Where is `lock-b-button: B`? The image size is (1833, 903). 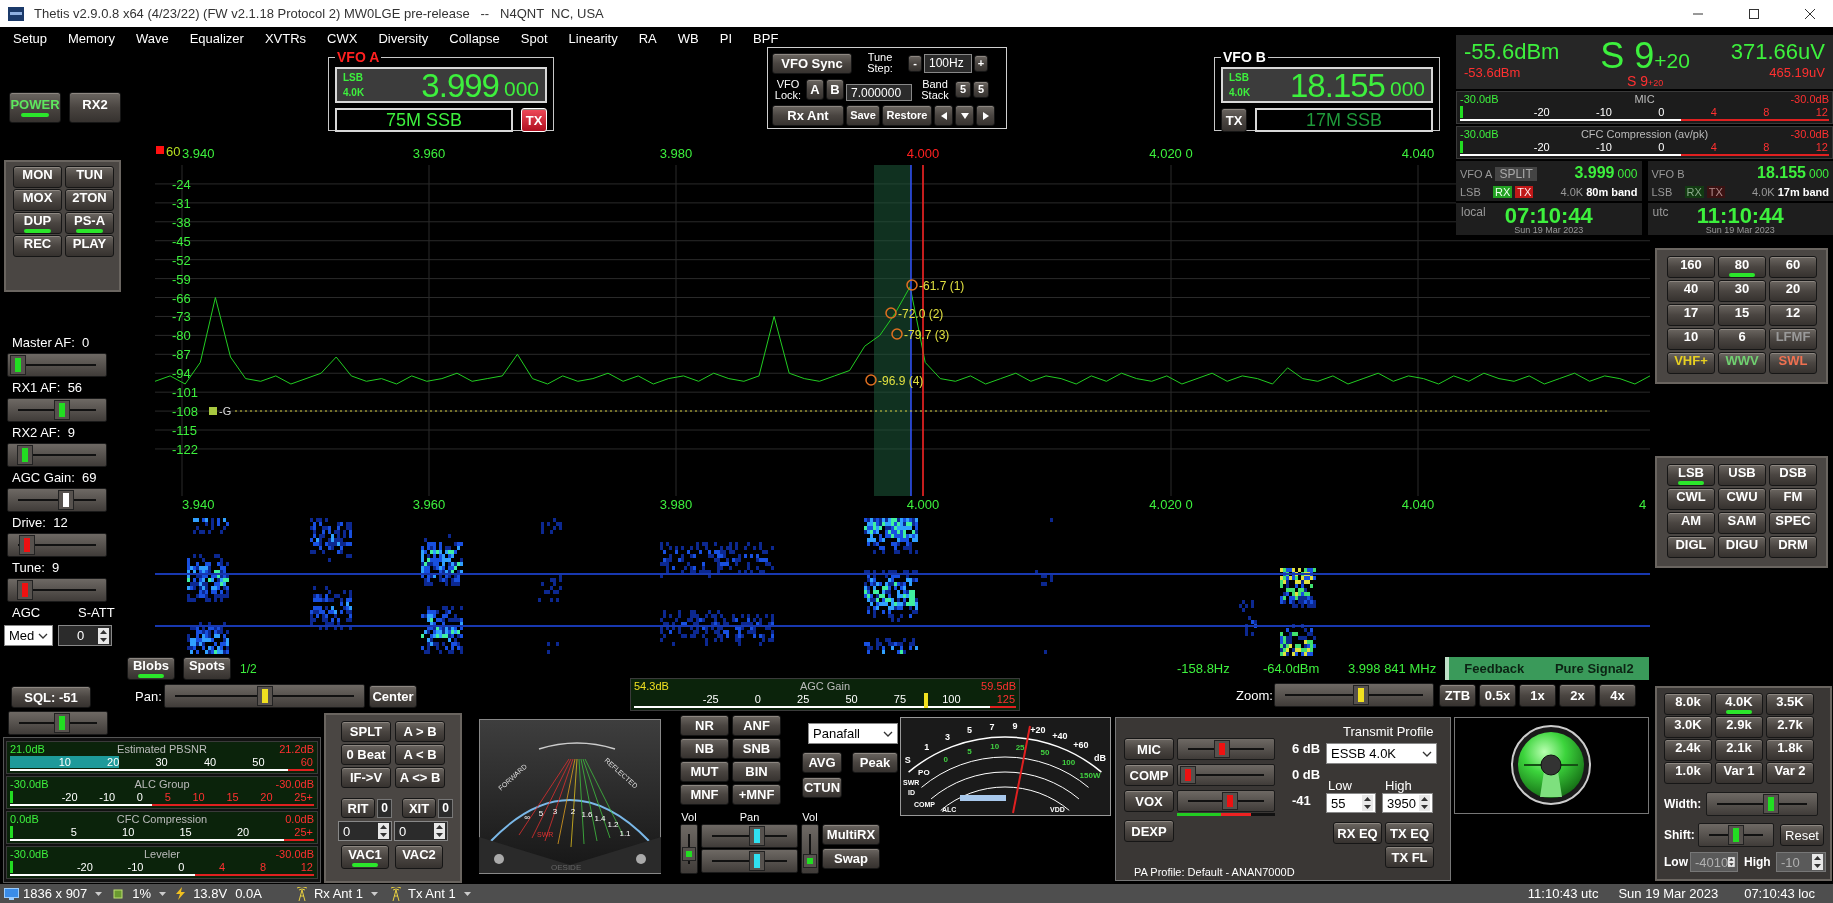
lock-b-button: B is located at coordinates (835, 89).